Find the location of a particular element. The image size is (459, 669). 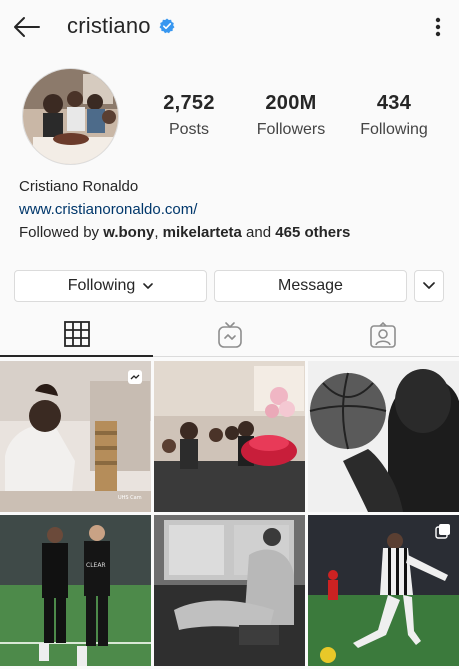

post-caption-overlay: UHS Cam is located at coordinates (130, 498).